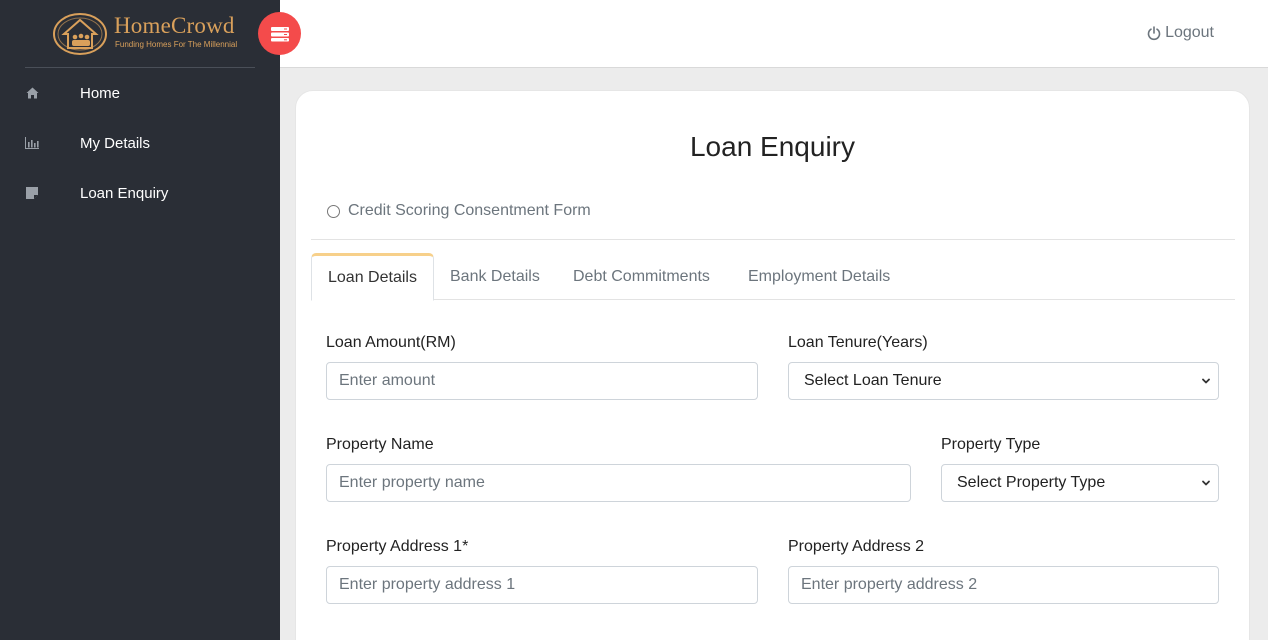 The width and height of the screenshot is (1272, 640). What do you see at coordinates (991, 444) in the screenshot?
I see `property-type-label: Property Type` at bounding box center [991, 444].